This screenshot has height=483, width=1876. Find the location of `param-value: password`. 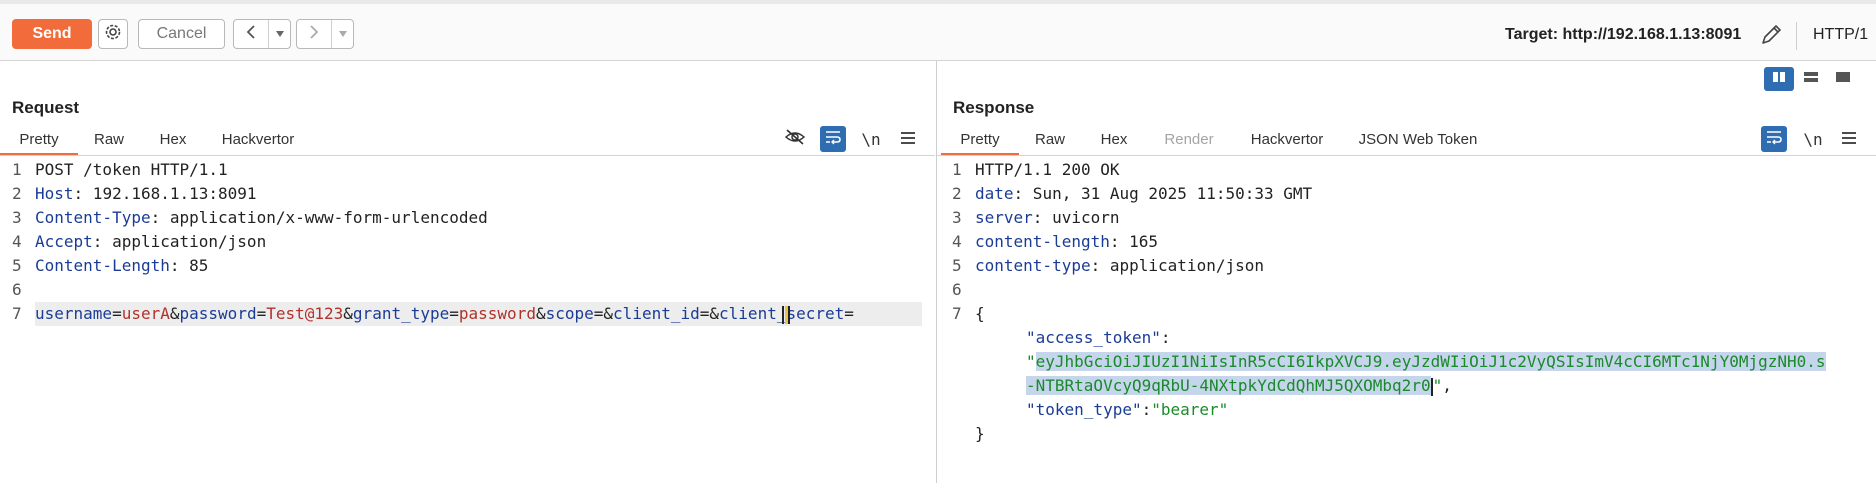

param-value: password is located at coordinates (497, 313).